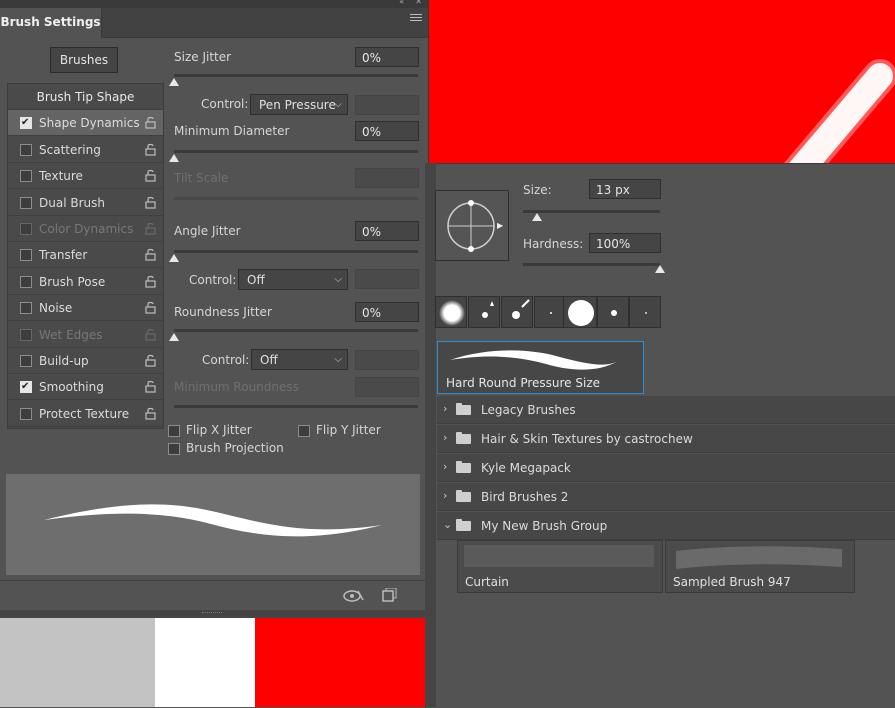 Image resolution: width=895 pixels, height=708 pixels. I want to click on option-noise: Noise, so click(85, 308).